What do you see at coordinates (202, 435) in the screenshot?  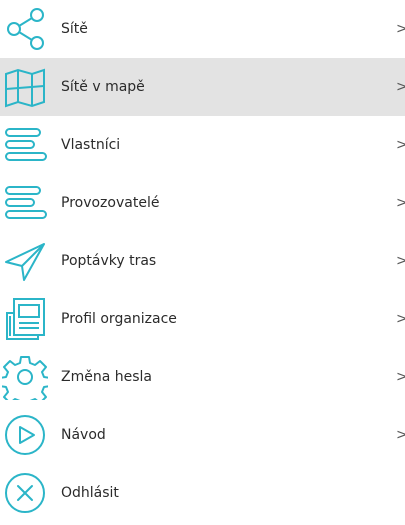 I see `menu-item-navod: Návod >` at bounding box center [202, 435].